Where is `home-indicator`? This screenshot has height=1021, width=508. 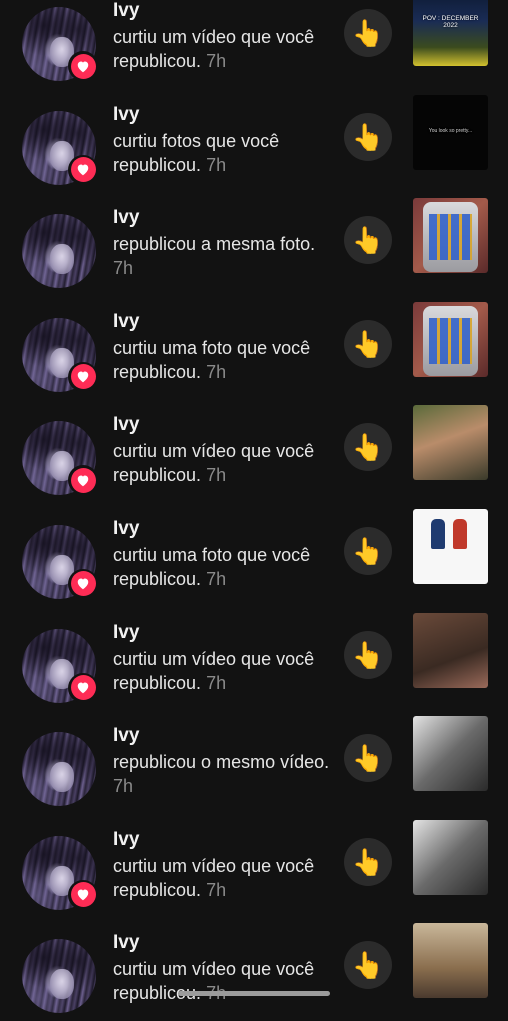 home-indicator is located at coordinates (254, 993).